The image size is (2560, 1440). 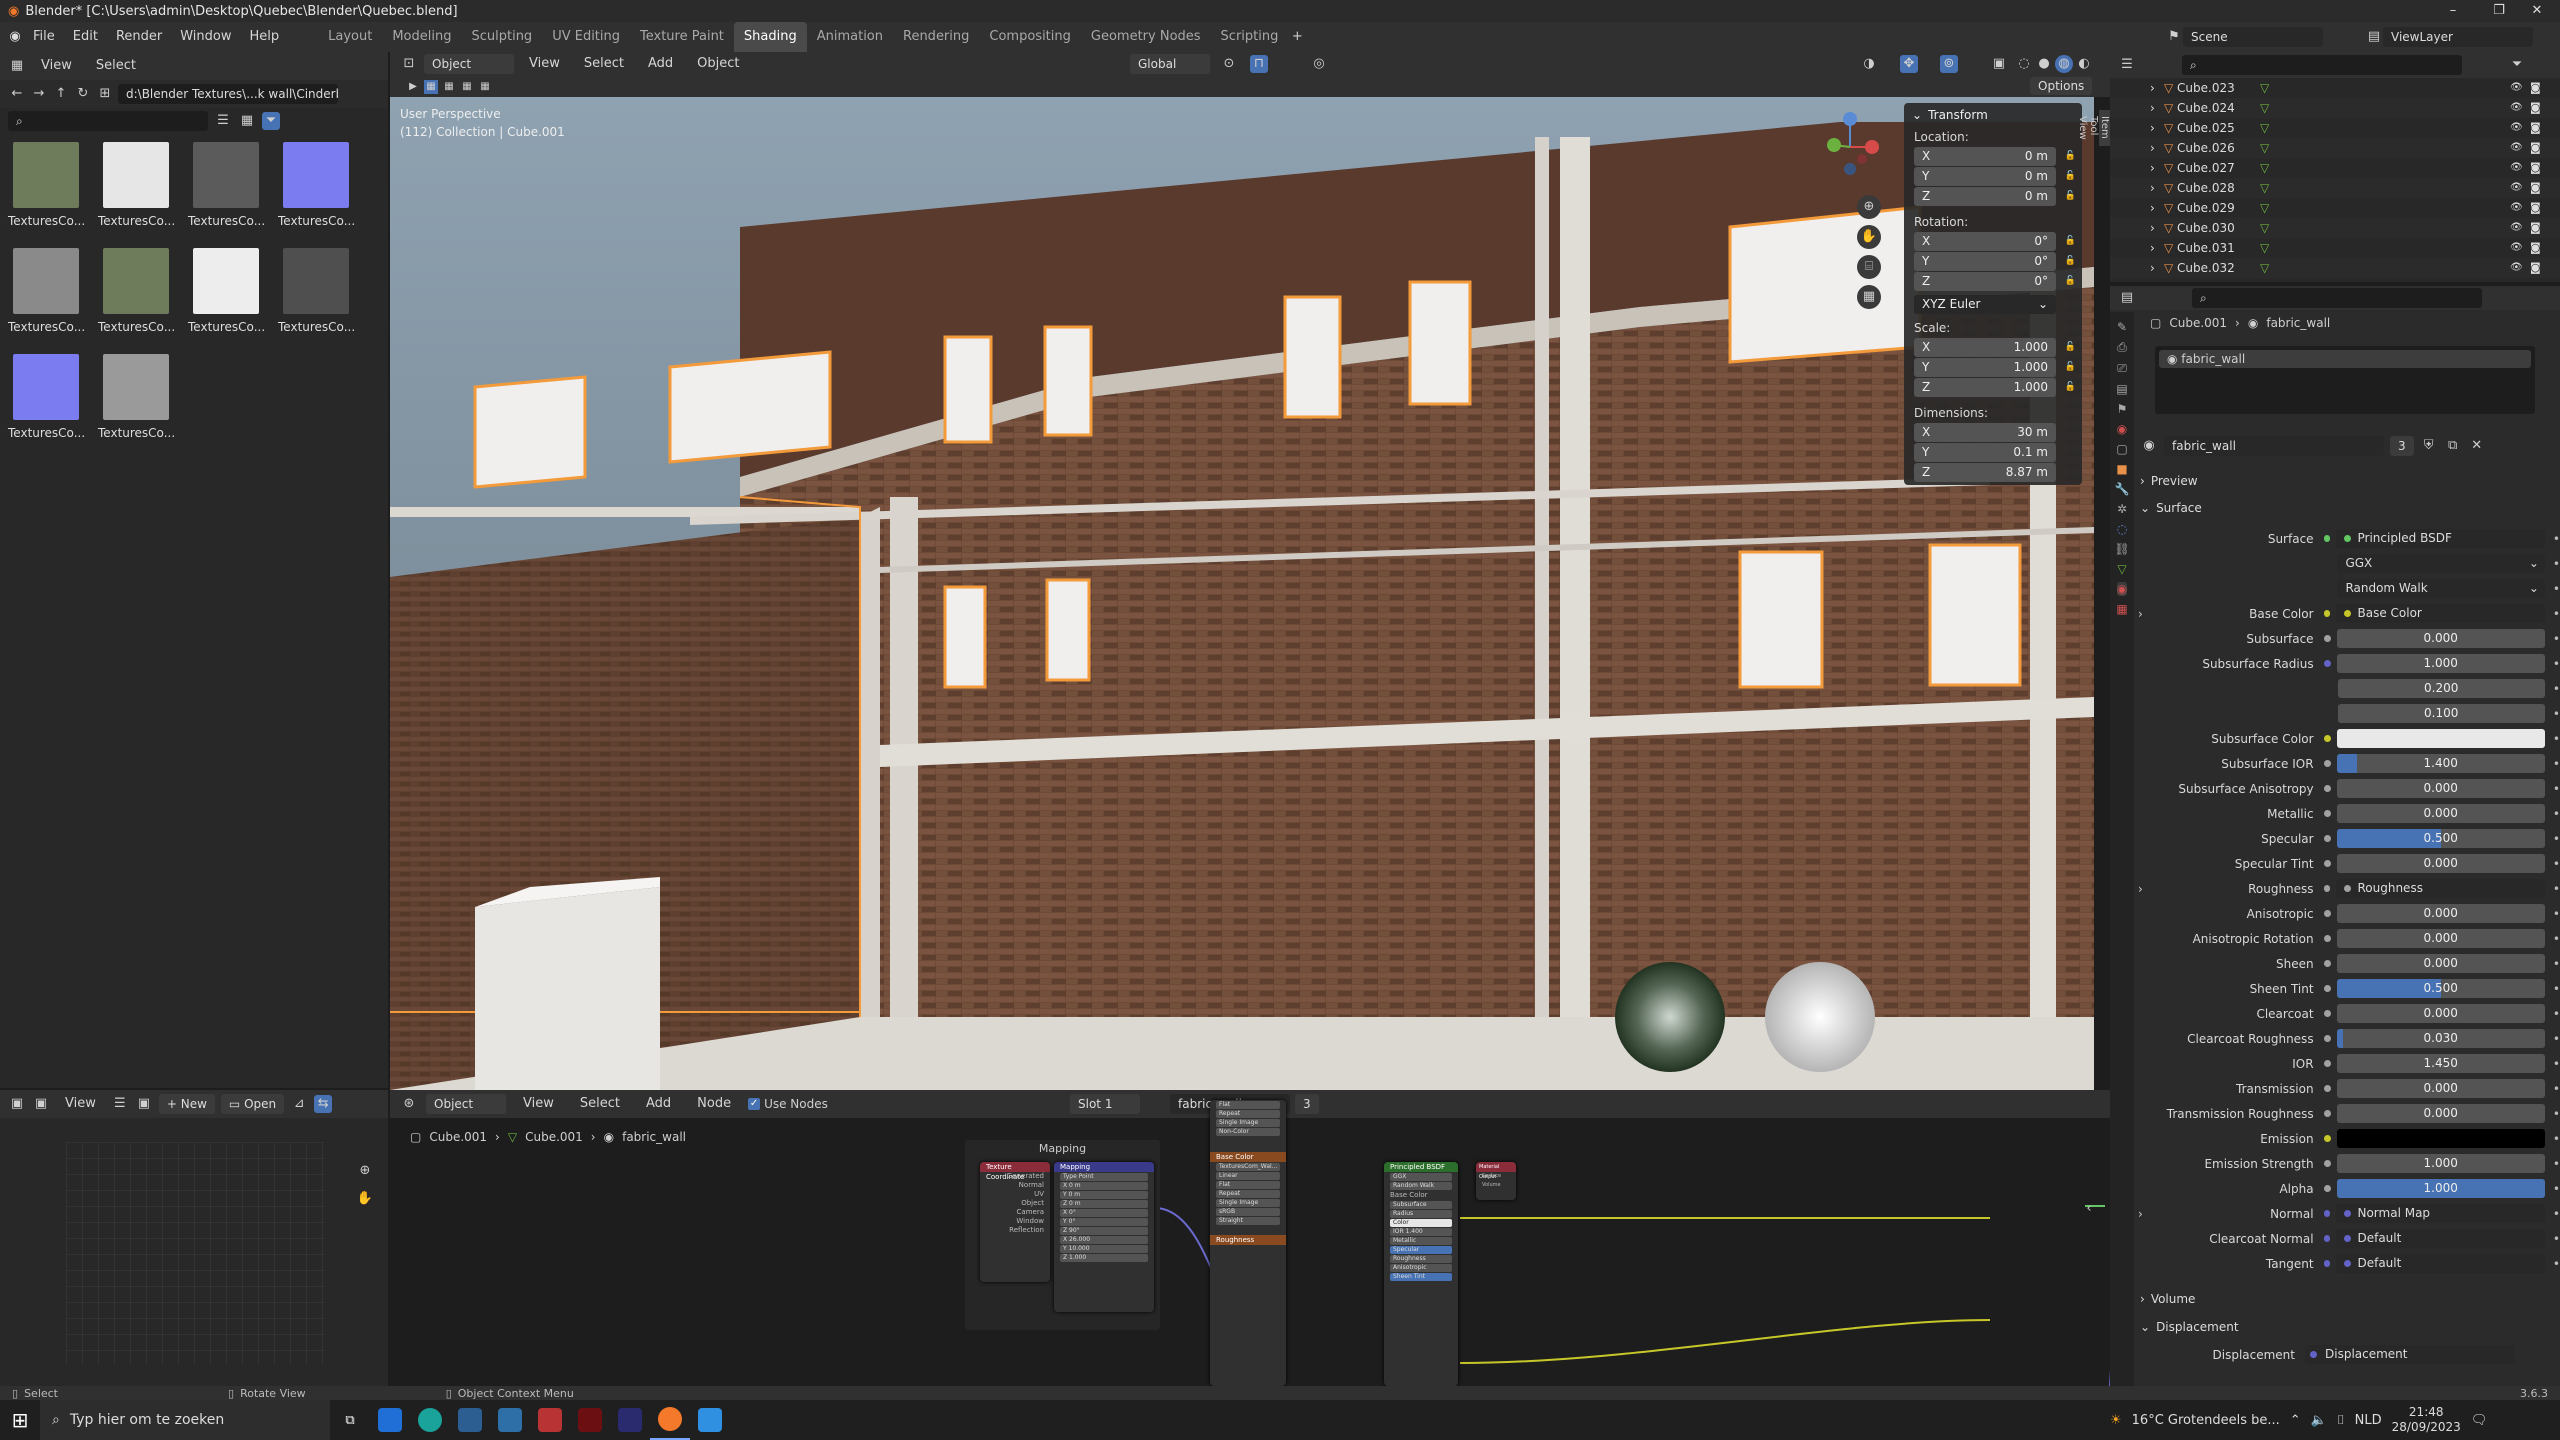 I want to click on refresh-icon: ↻, so click(x=83, y=94).